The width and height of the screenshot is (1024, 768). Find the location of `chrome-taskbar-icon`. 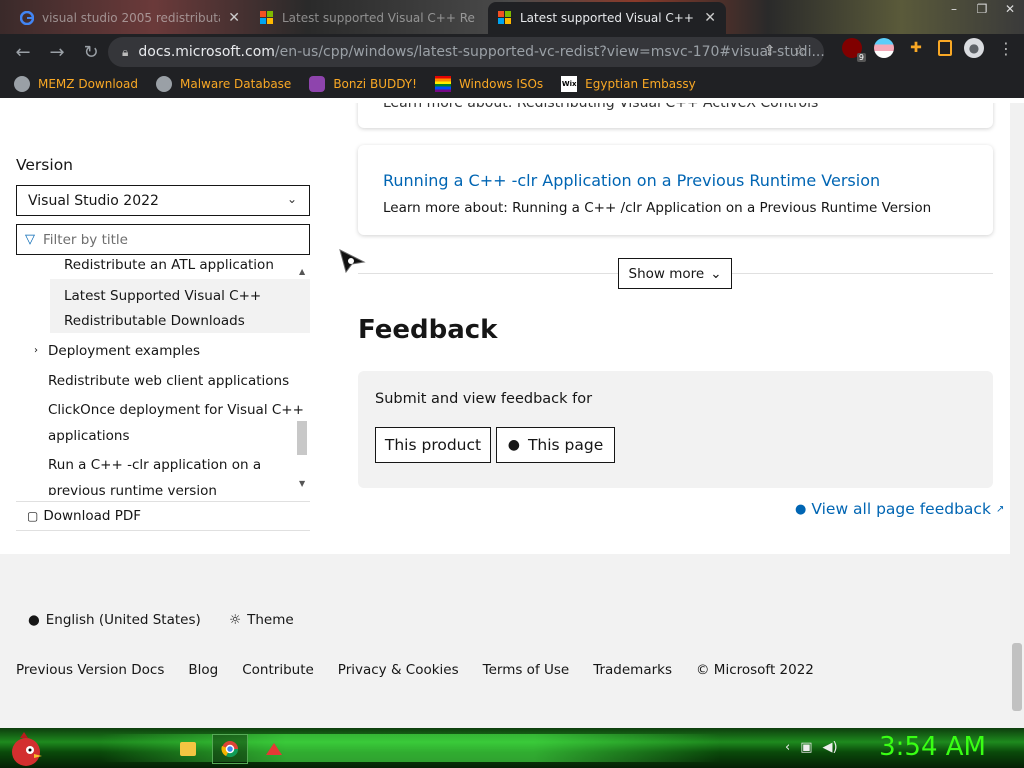

chrome-taskbar-icon is located at coordinates (230, 749).